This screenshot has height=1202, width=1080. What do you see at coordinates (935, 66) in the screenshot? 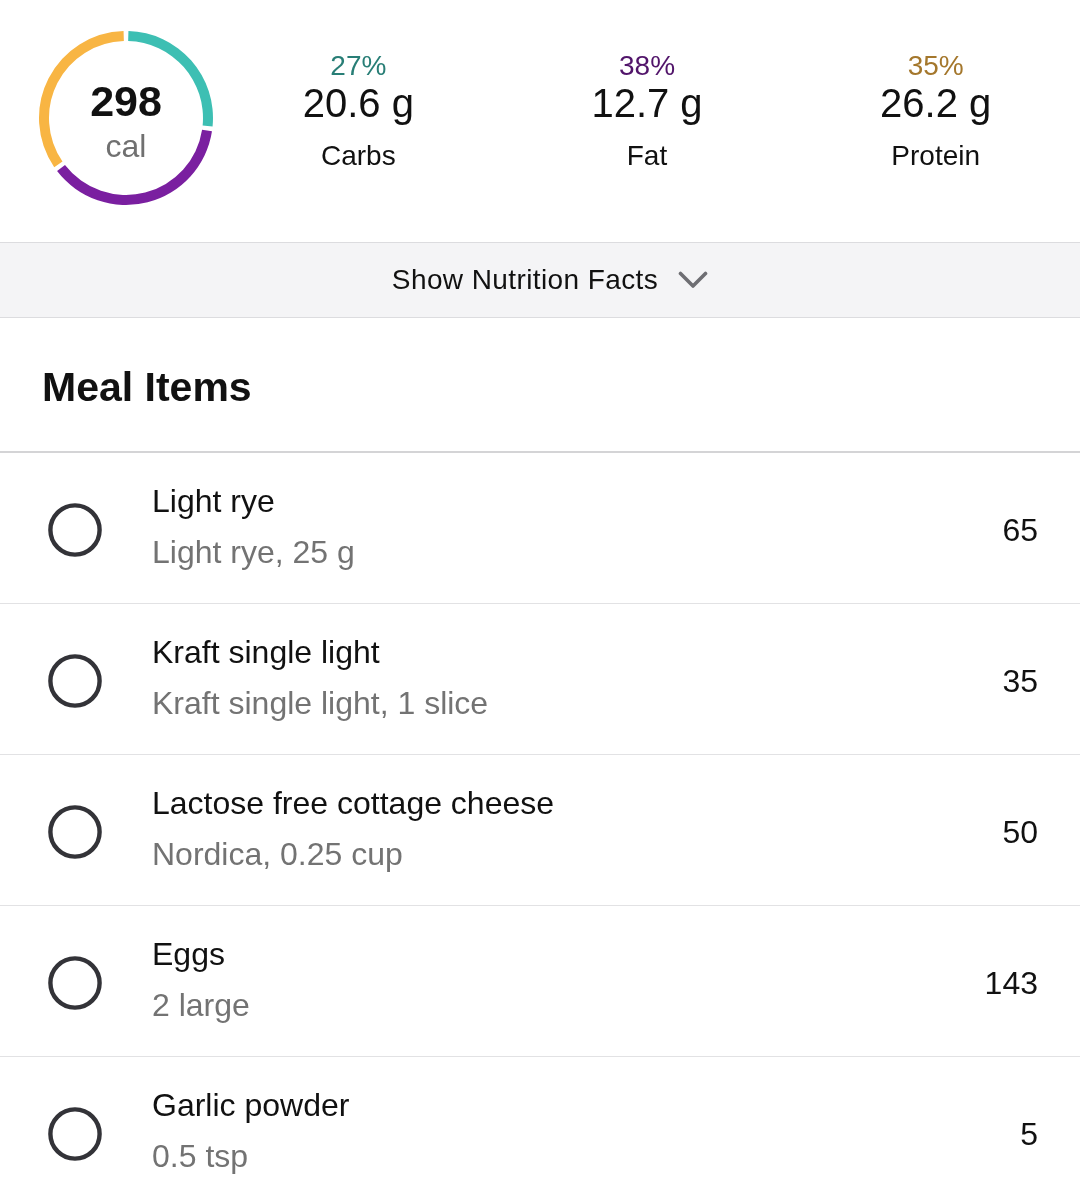
I see `macro-percent: 35%` at bounding box center [935, 66].